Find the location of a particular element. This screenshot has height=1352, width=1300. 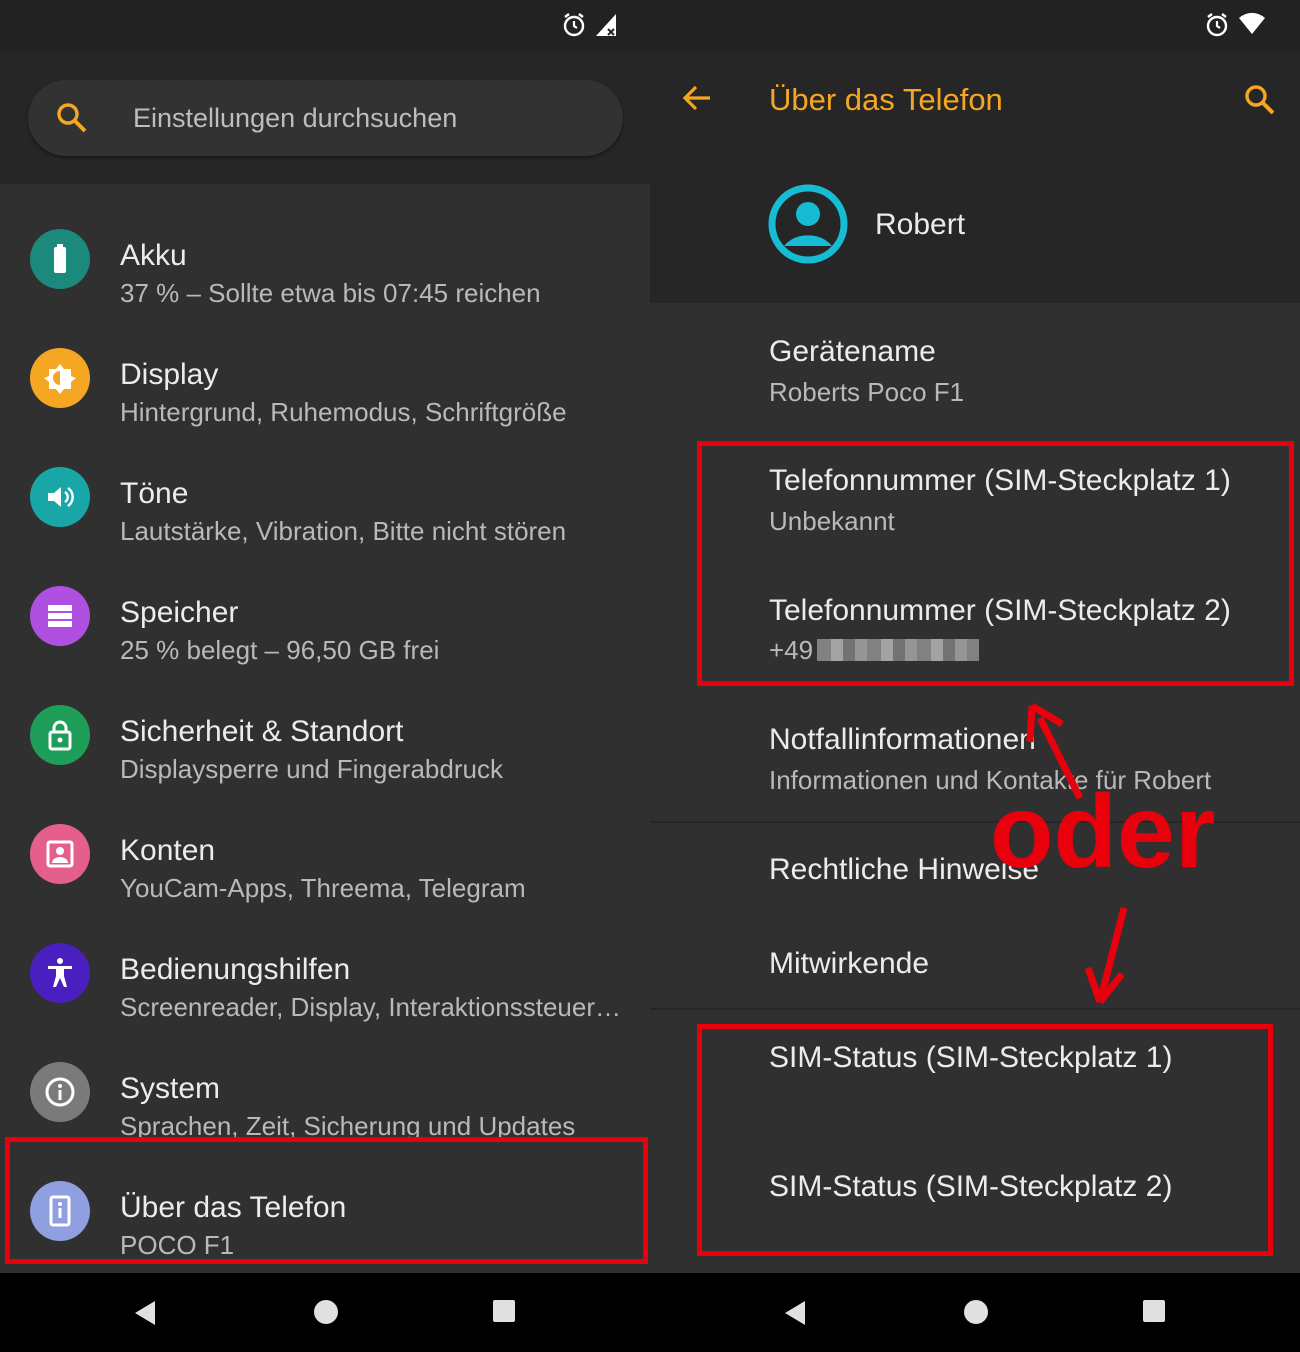

search-bar: Einstellungen durchsuchen is located at coordinates (325, 118).